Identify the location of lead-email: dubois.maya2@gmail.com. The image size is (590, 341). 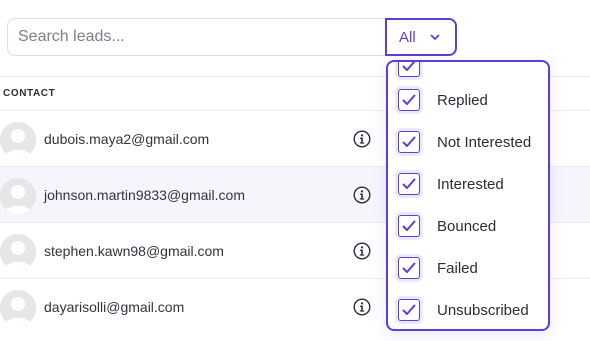
(127, 138).